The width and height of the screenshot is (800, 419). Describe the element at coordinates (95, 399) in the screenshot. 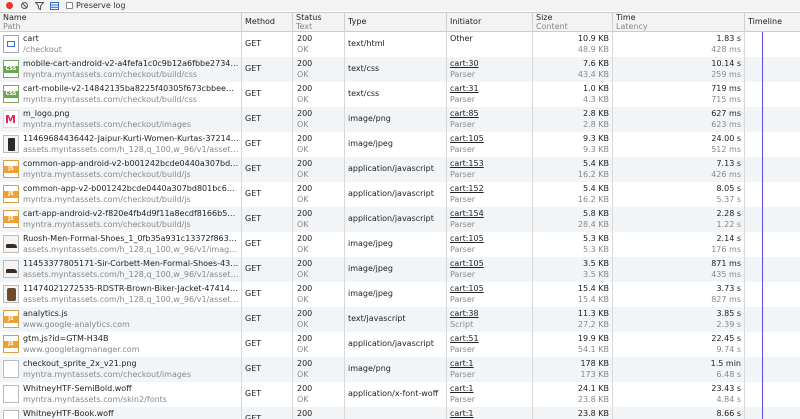

I see `request-path: myntra.myntassets.com/skin2/fonts` at that location.